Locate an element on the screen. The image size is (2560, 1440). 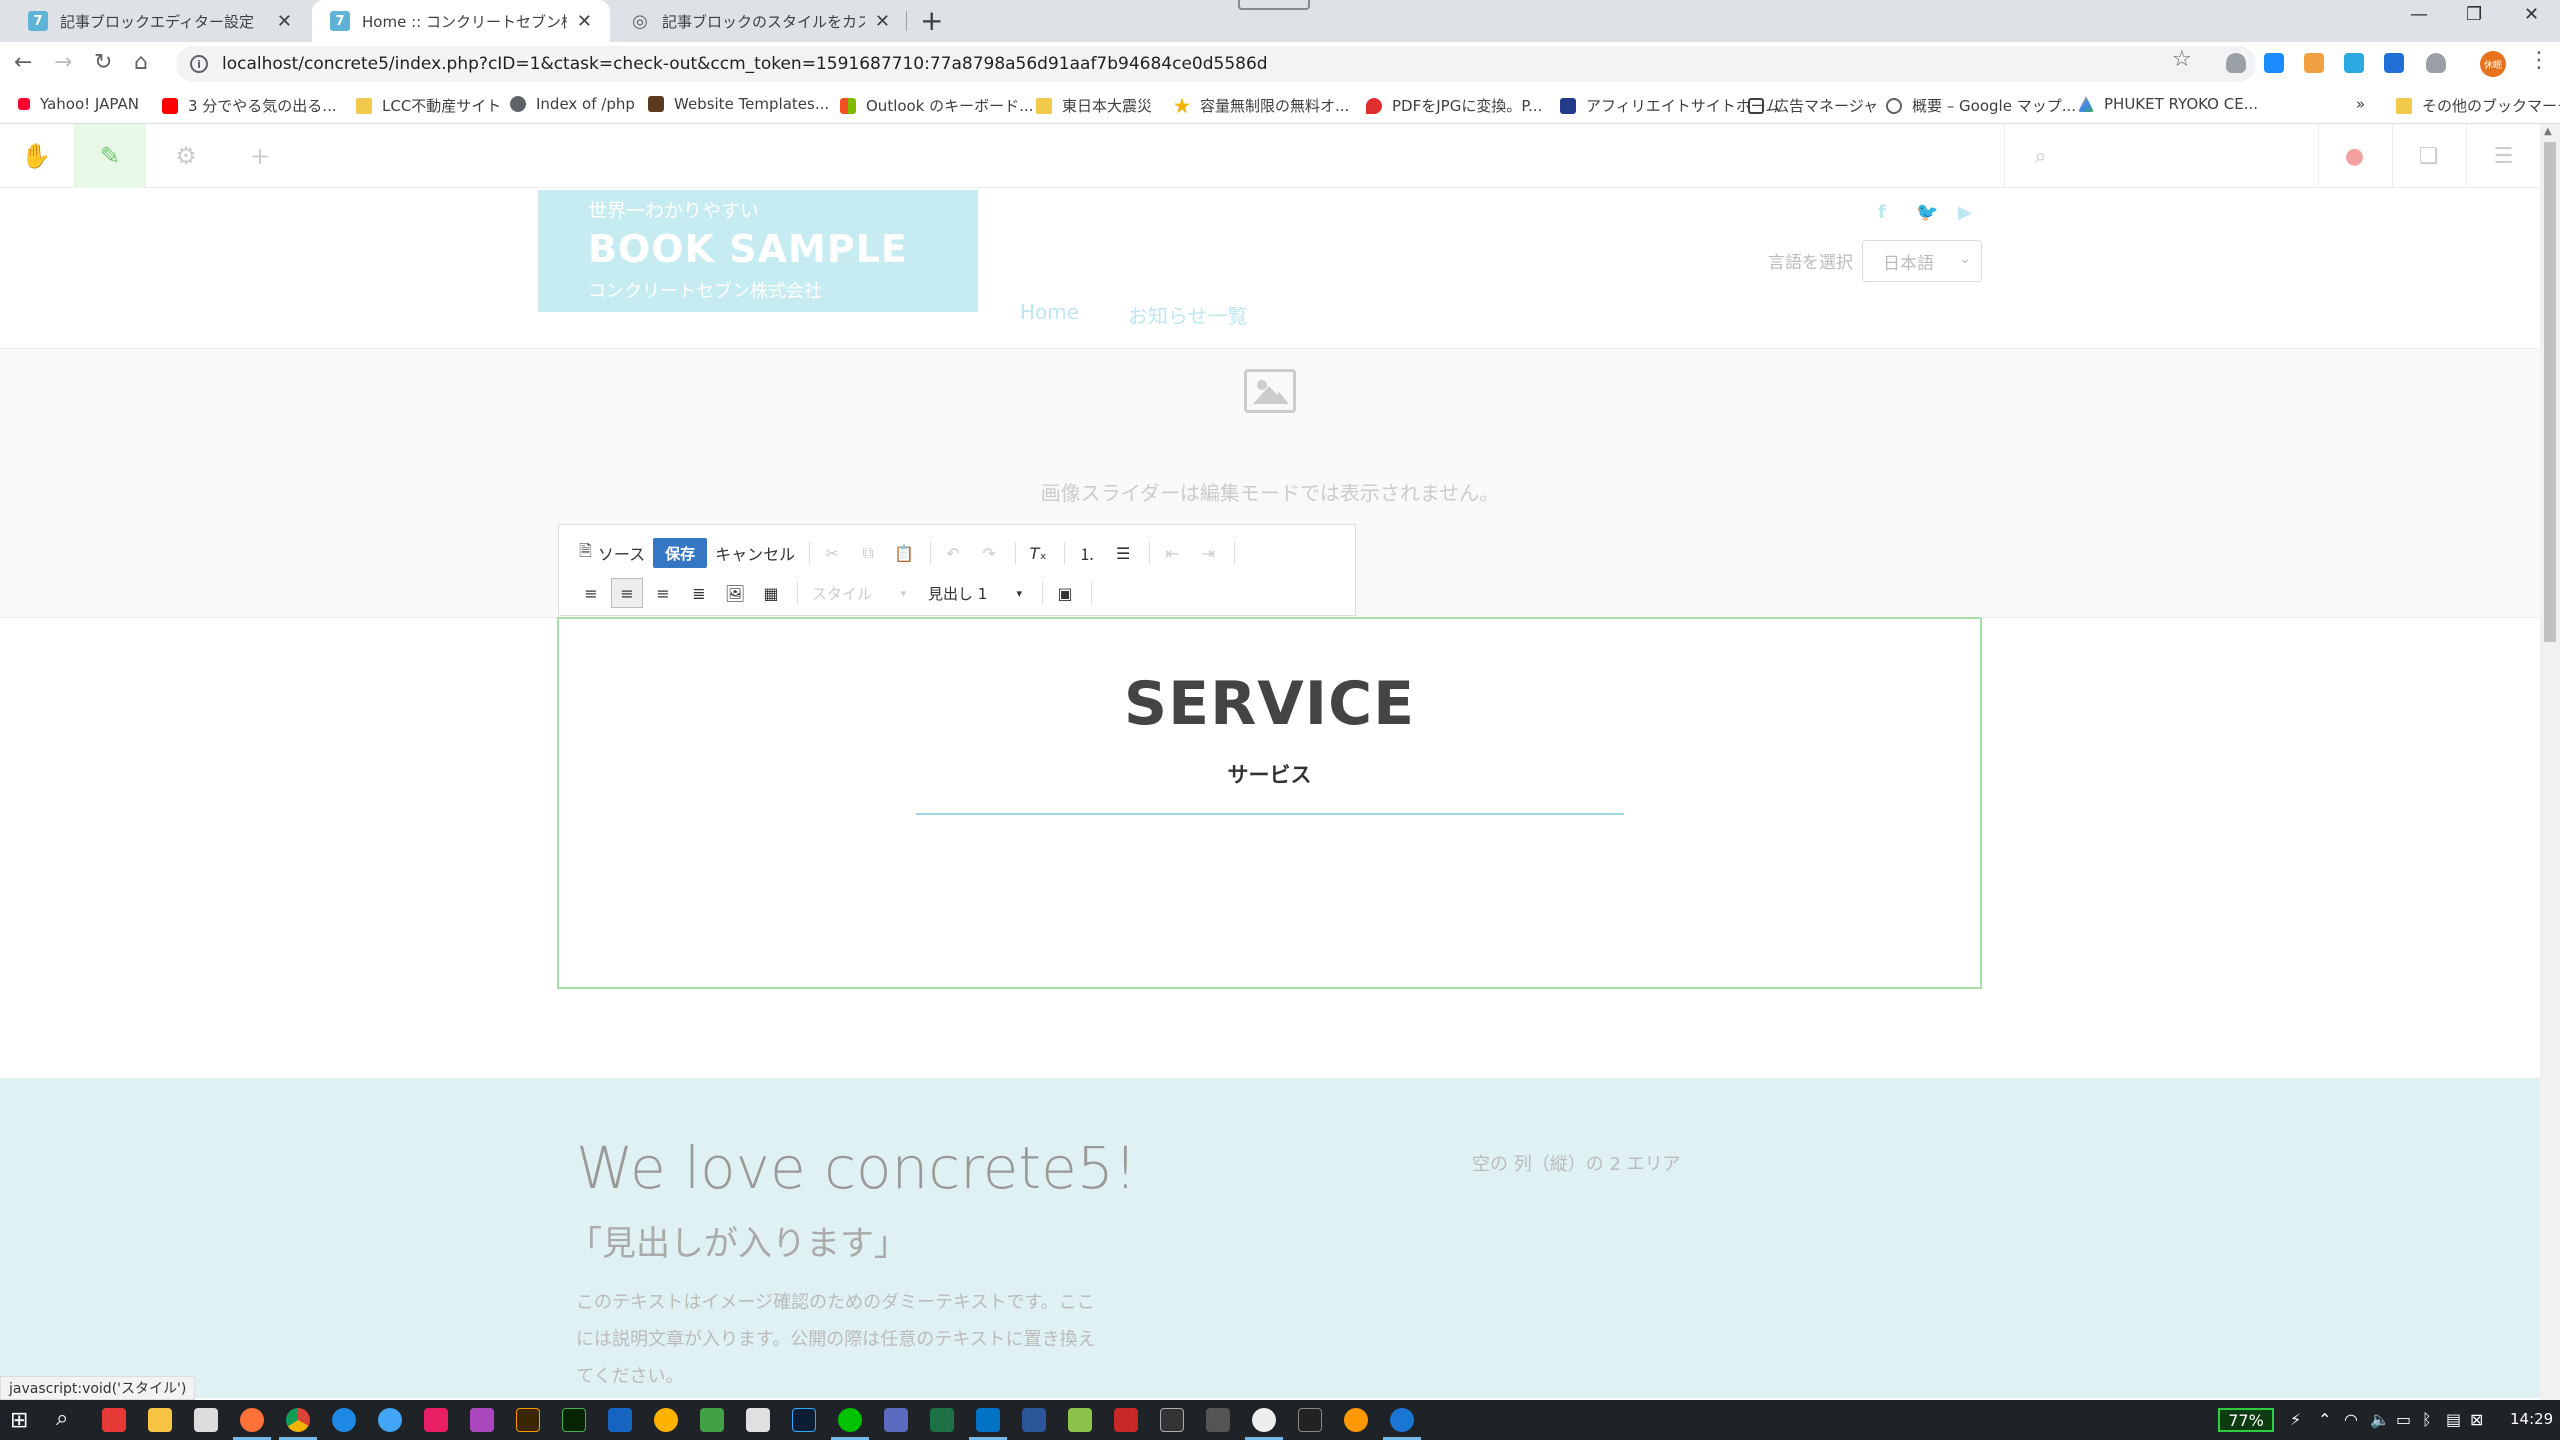
close-window-icon: ✕ is located at coordinates (2531, 14).